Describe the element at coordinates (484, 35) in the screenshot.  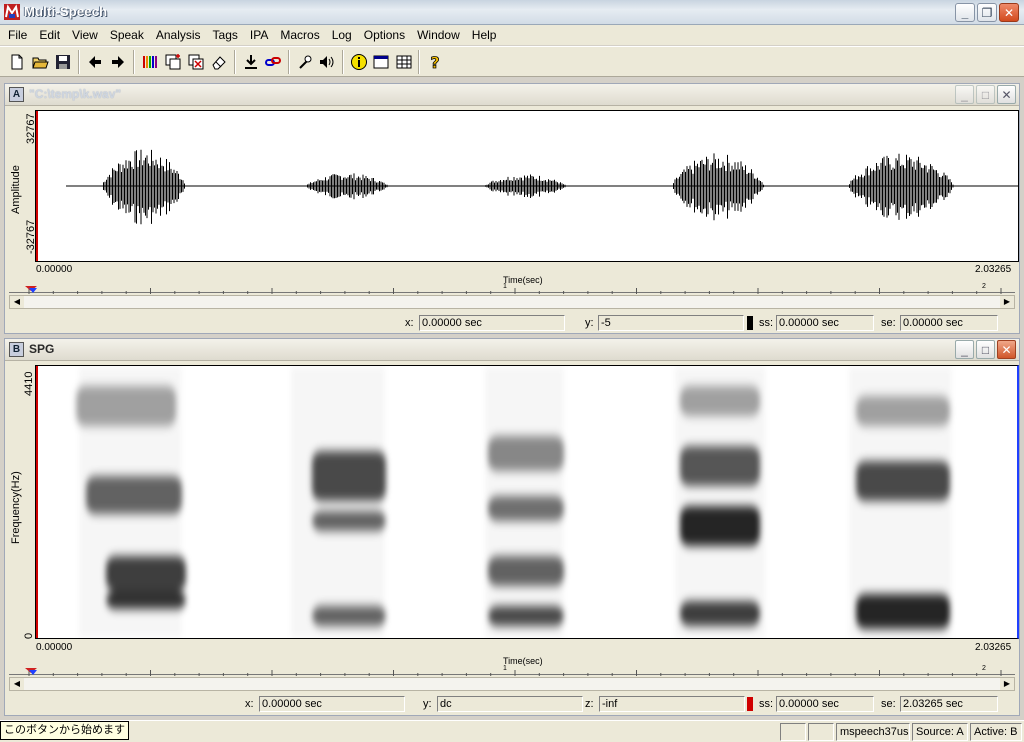
I see `menu-help: Help` at that location.